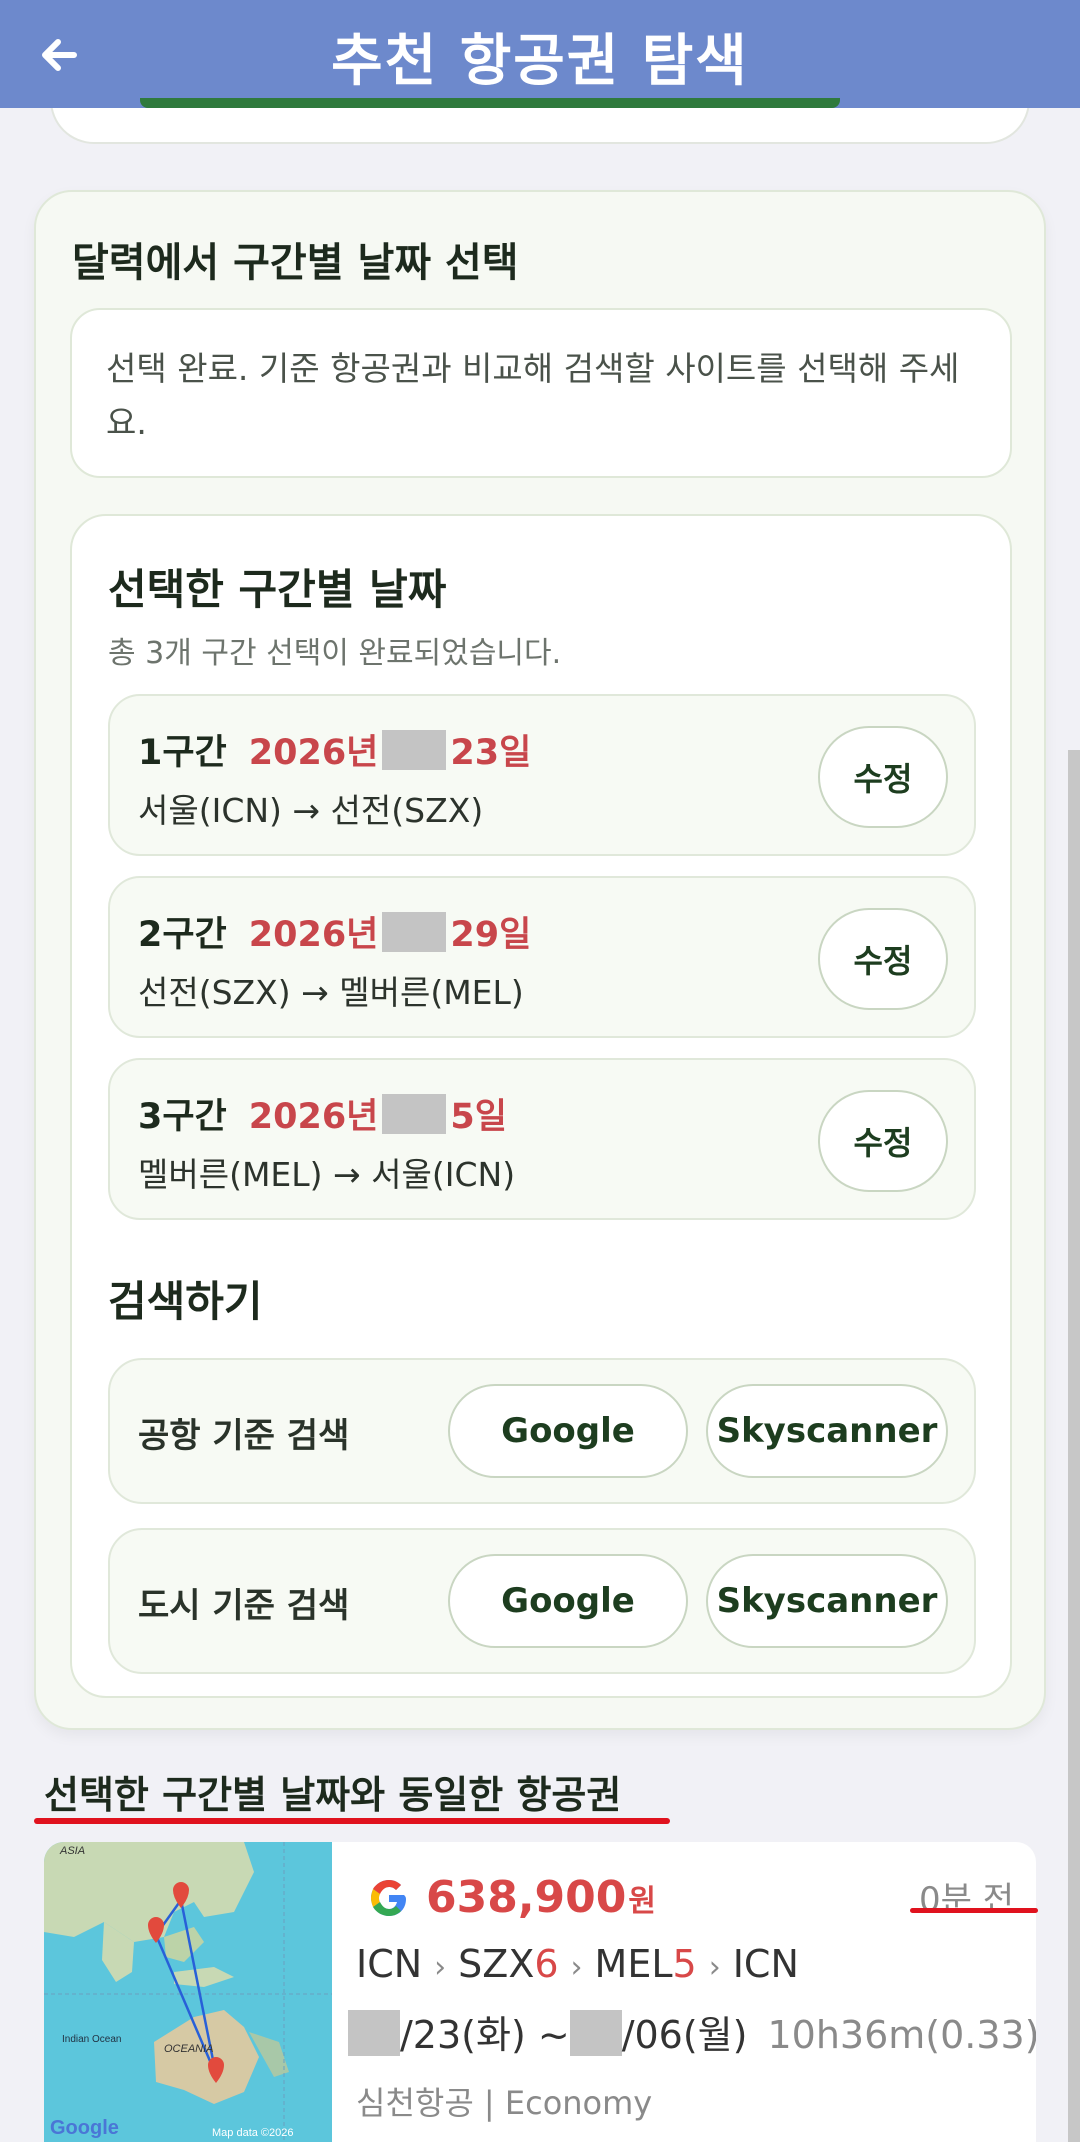 The width and height of the screenshot is (1080, 2142). I want to click on segment-route: 서울(ICN) → 선전(SZX), so click(311, 810).